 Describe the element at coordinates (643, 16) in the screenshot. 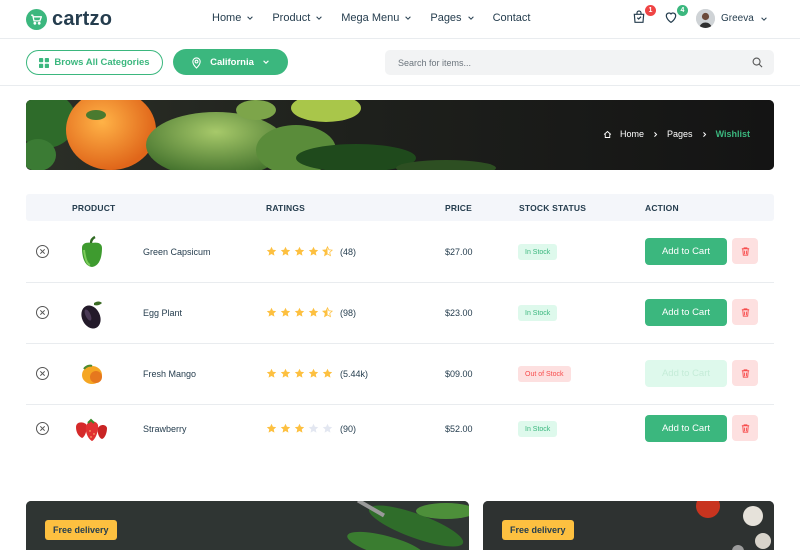

I see `cart-button: 1` at that location.